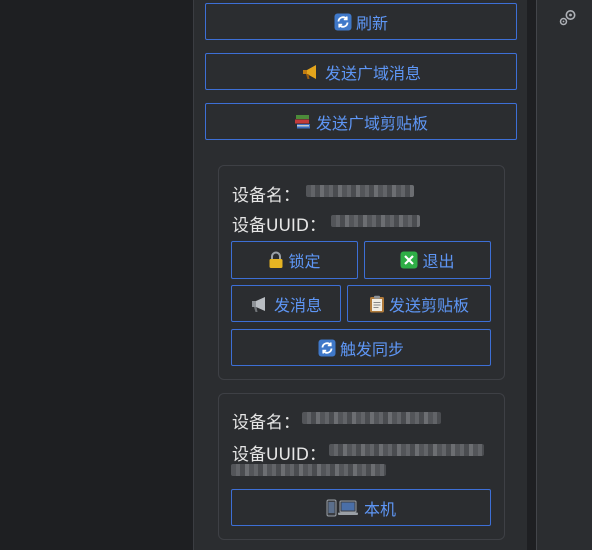 This screenshot has width=592, height=550. I want to click on gear-icon, so click(568, 18).